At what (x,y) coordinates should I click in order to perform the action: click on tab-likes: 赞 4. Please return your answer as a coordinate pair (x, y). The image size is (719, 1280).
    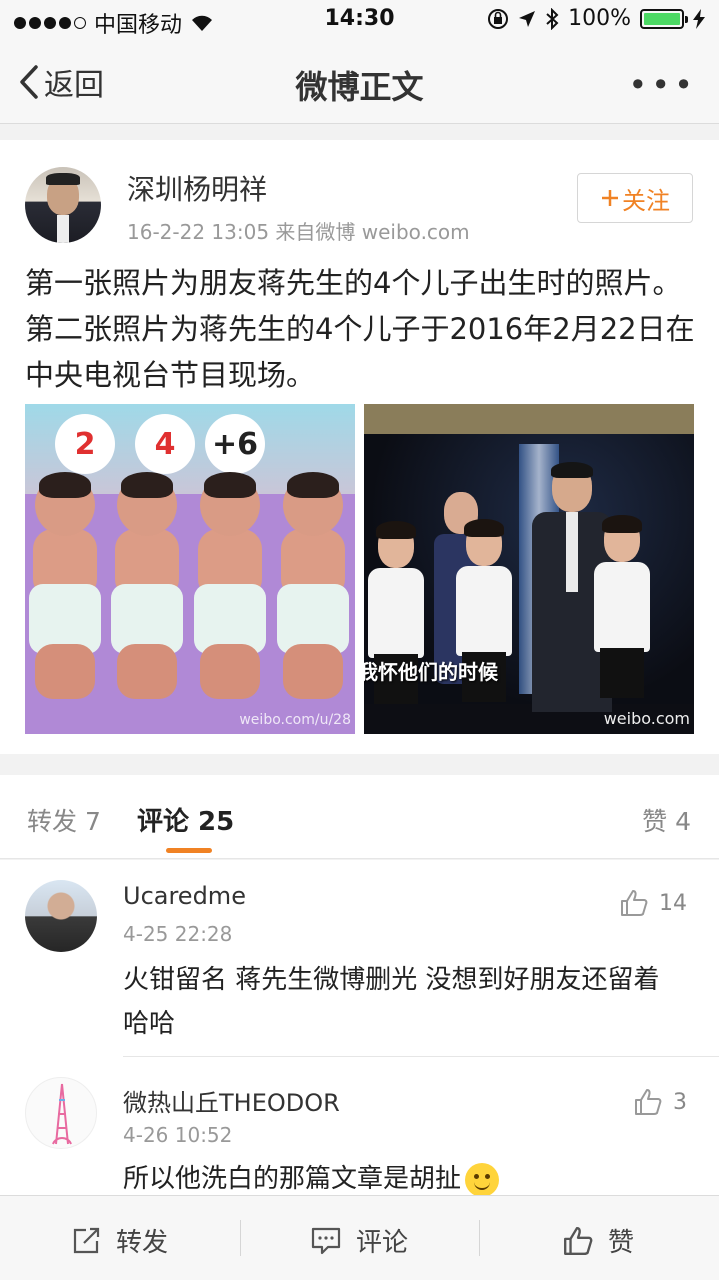
    Looking at the image, I should click on (666, 820).